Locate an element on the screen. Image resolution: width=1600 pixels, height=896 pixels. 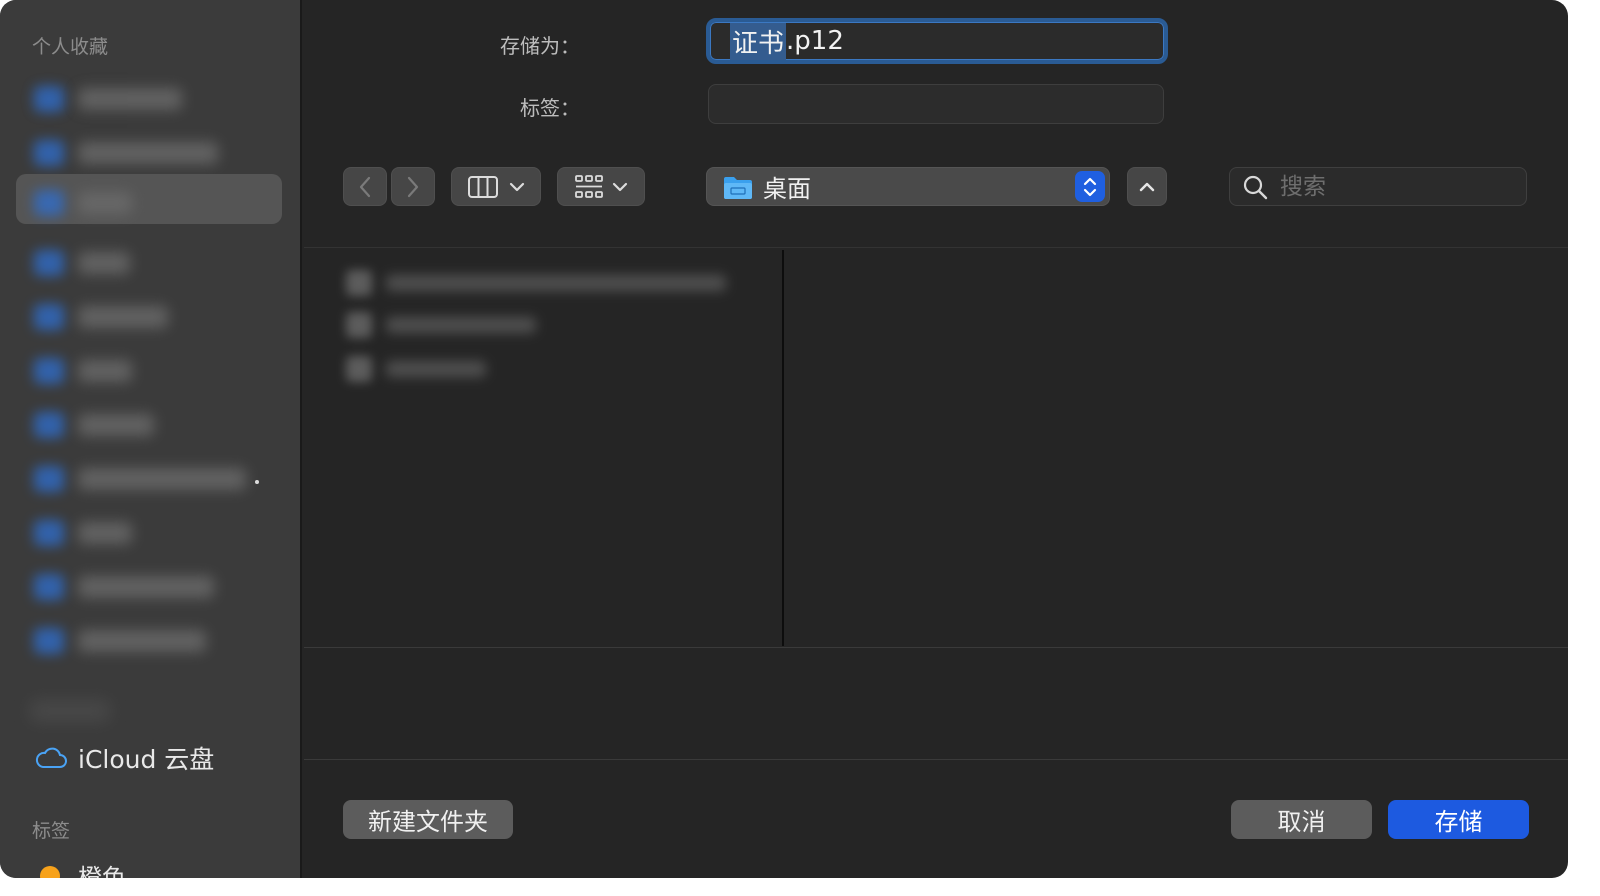
favorites-header: 个人收藏 is located at coordinates (70, 47).